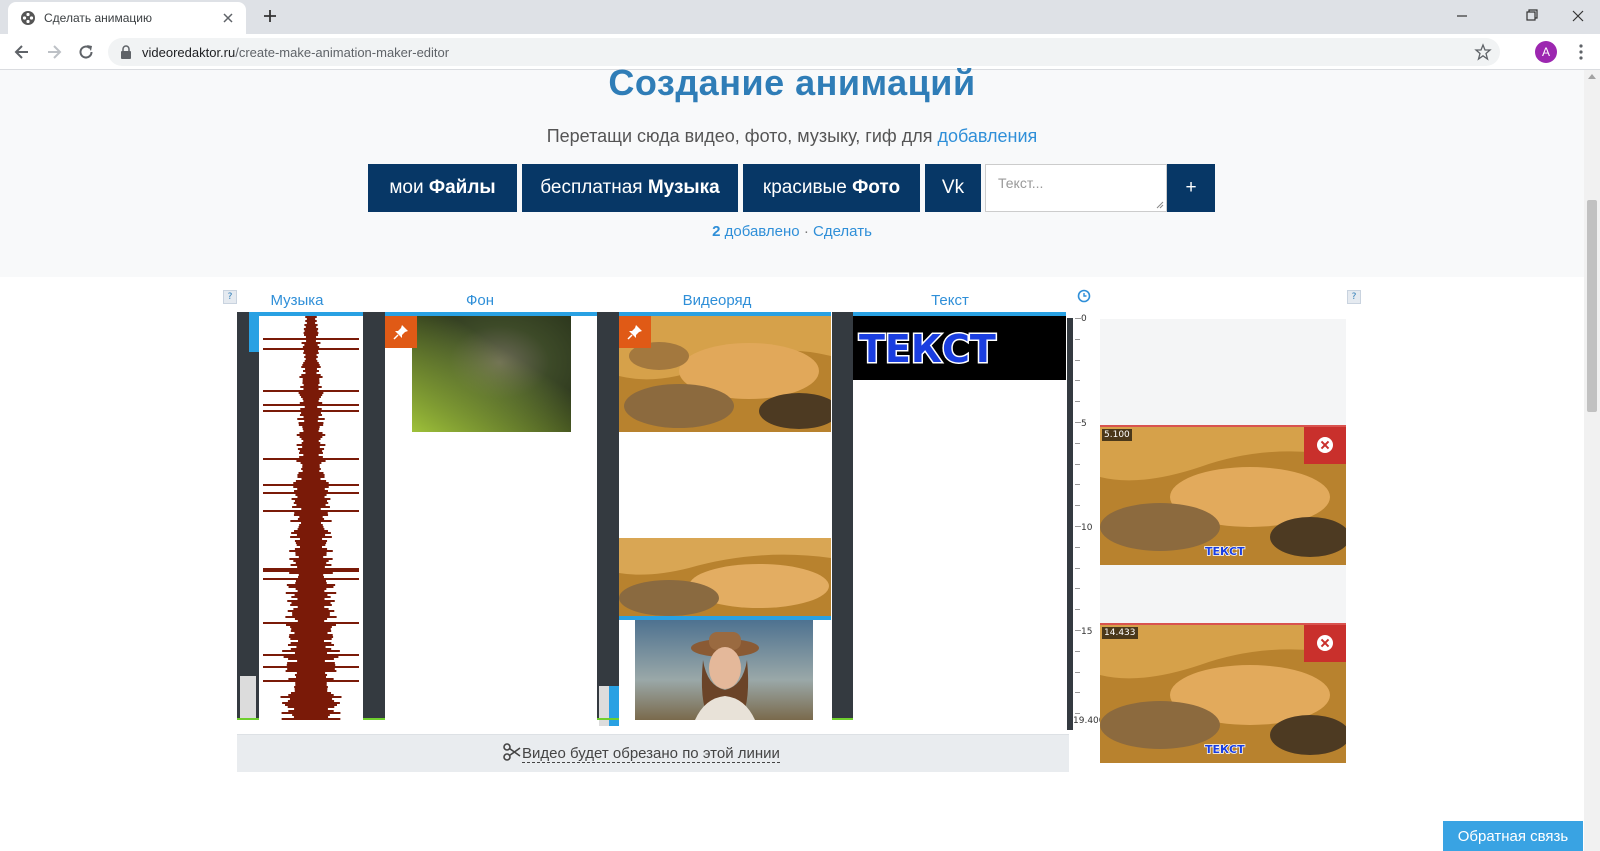 The height and width of the screenshot is (851, 1600). Describe the element at coordinates (230, 297) in the screenshot. I see `help-button-left: ?` at that location.